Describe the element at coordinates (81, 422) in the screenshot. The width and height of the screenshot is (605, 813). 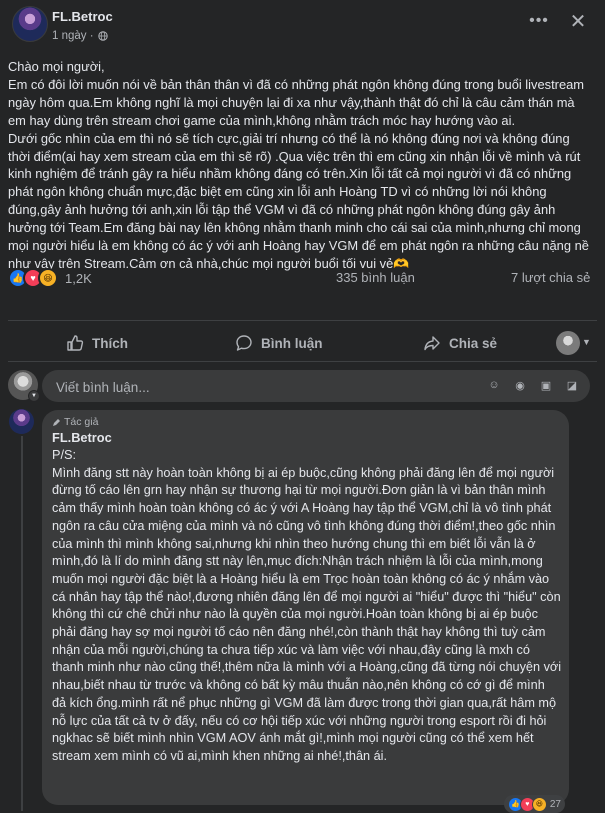
I see `author-badge-label: Tác giả` at that location.